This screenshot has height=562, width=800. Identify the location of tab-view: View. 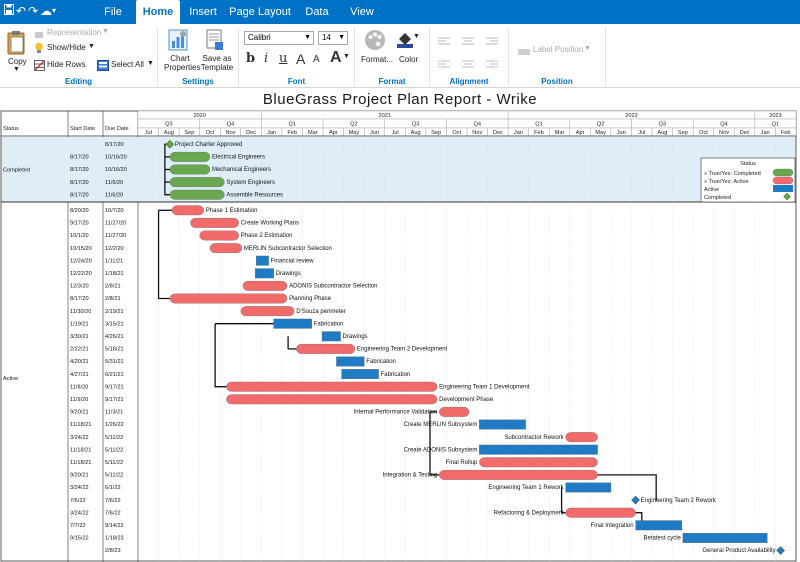
(362, 12).